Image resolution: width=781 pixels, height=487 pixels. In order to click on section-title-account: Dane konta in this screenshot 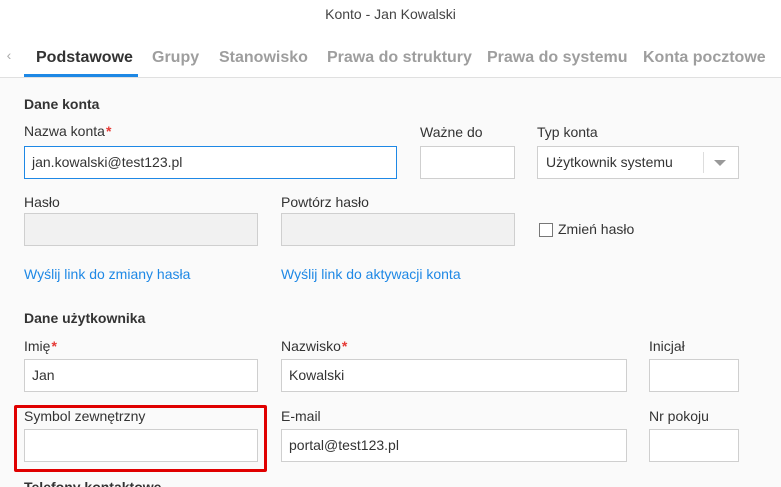, I will do `click(62, 104)`.